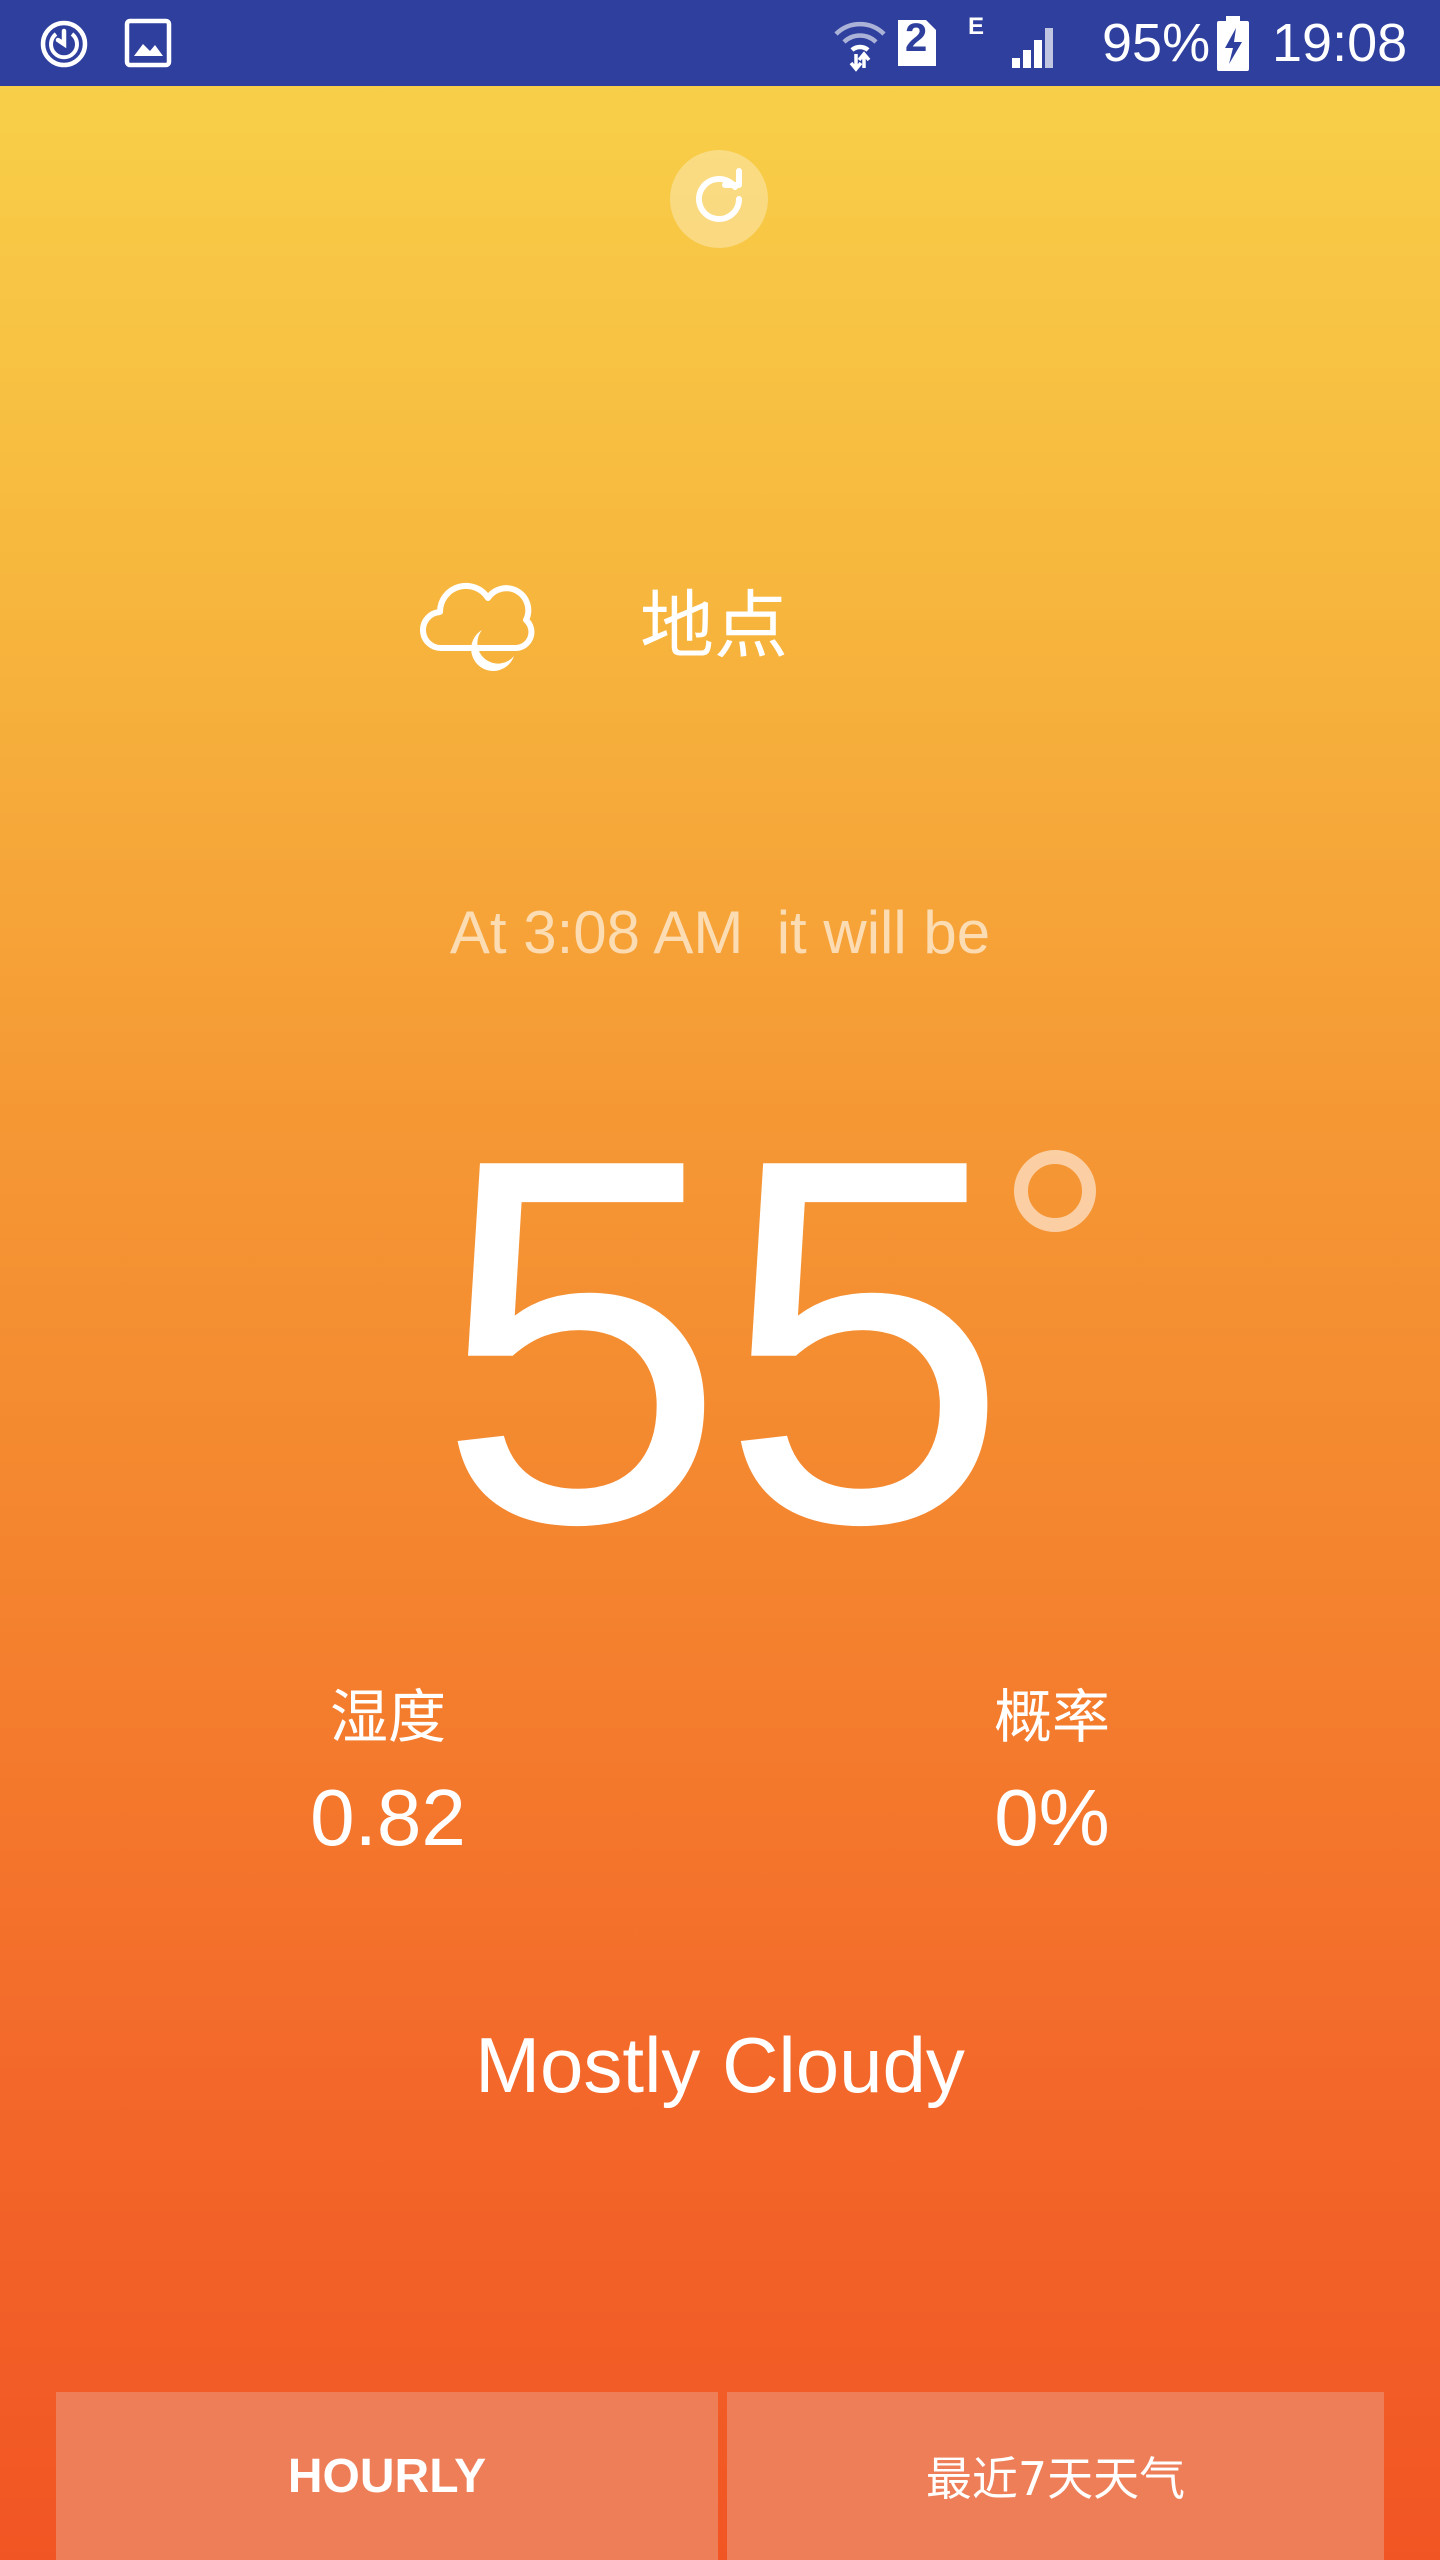 The image size is (1440, 2560). Describe the element at coordinates (388, 1817) in the screenshot. I see `humidity-value: 0.82` at that location.